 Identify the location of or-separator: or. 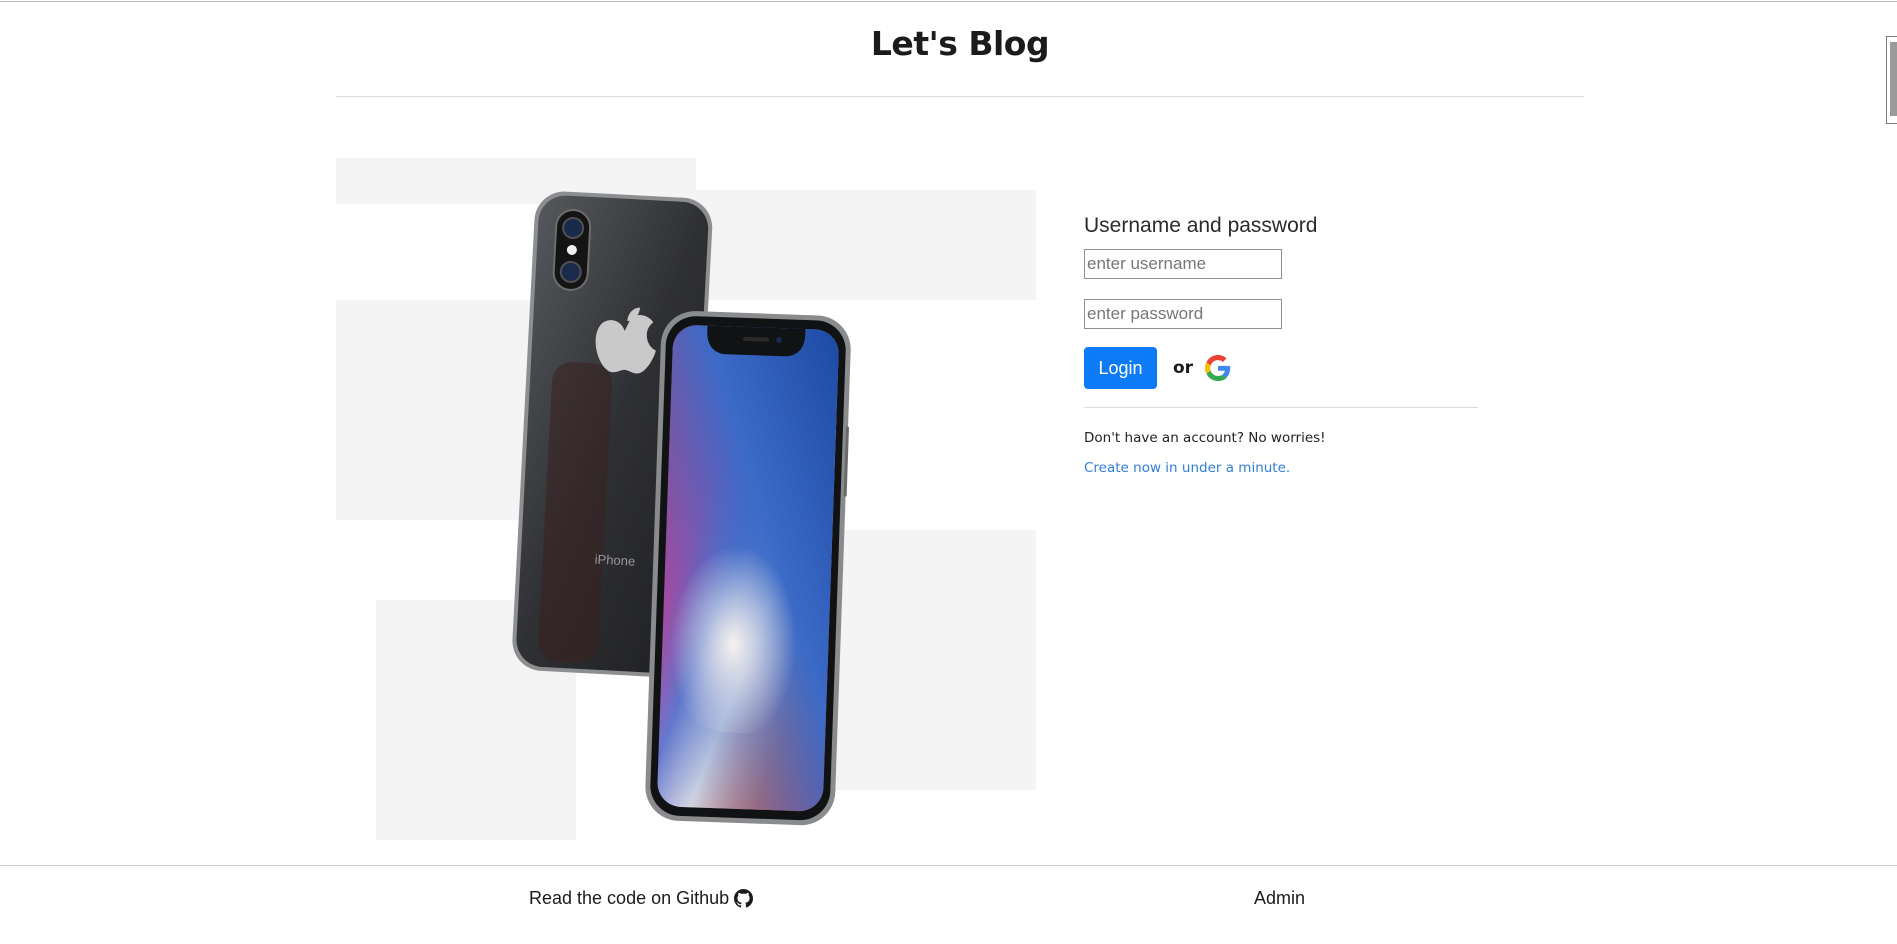
(1183, 368).